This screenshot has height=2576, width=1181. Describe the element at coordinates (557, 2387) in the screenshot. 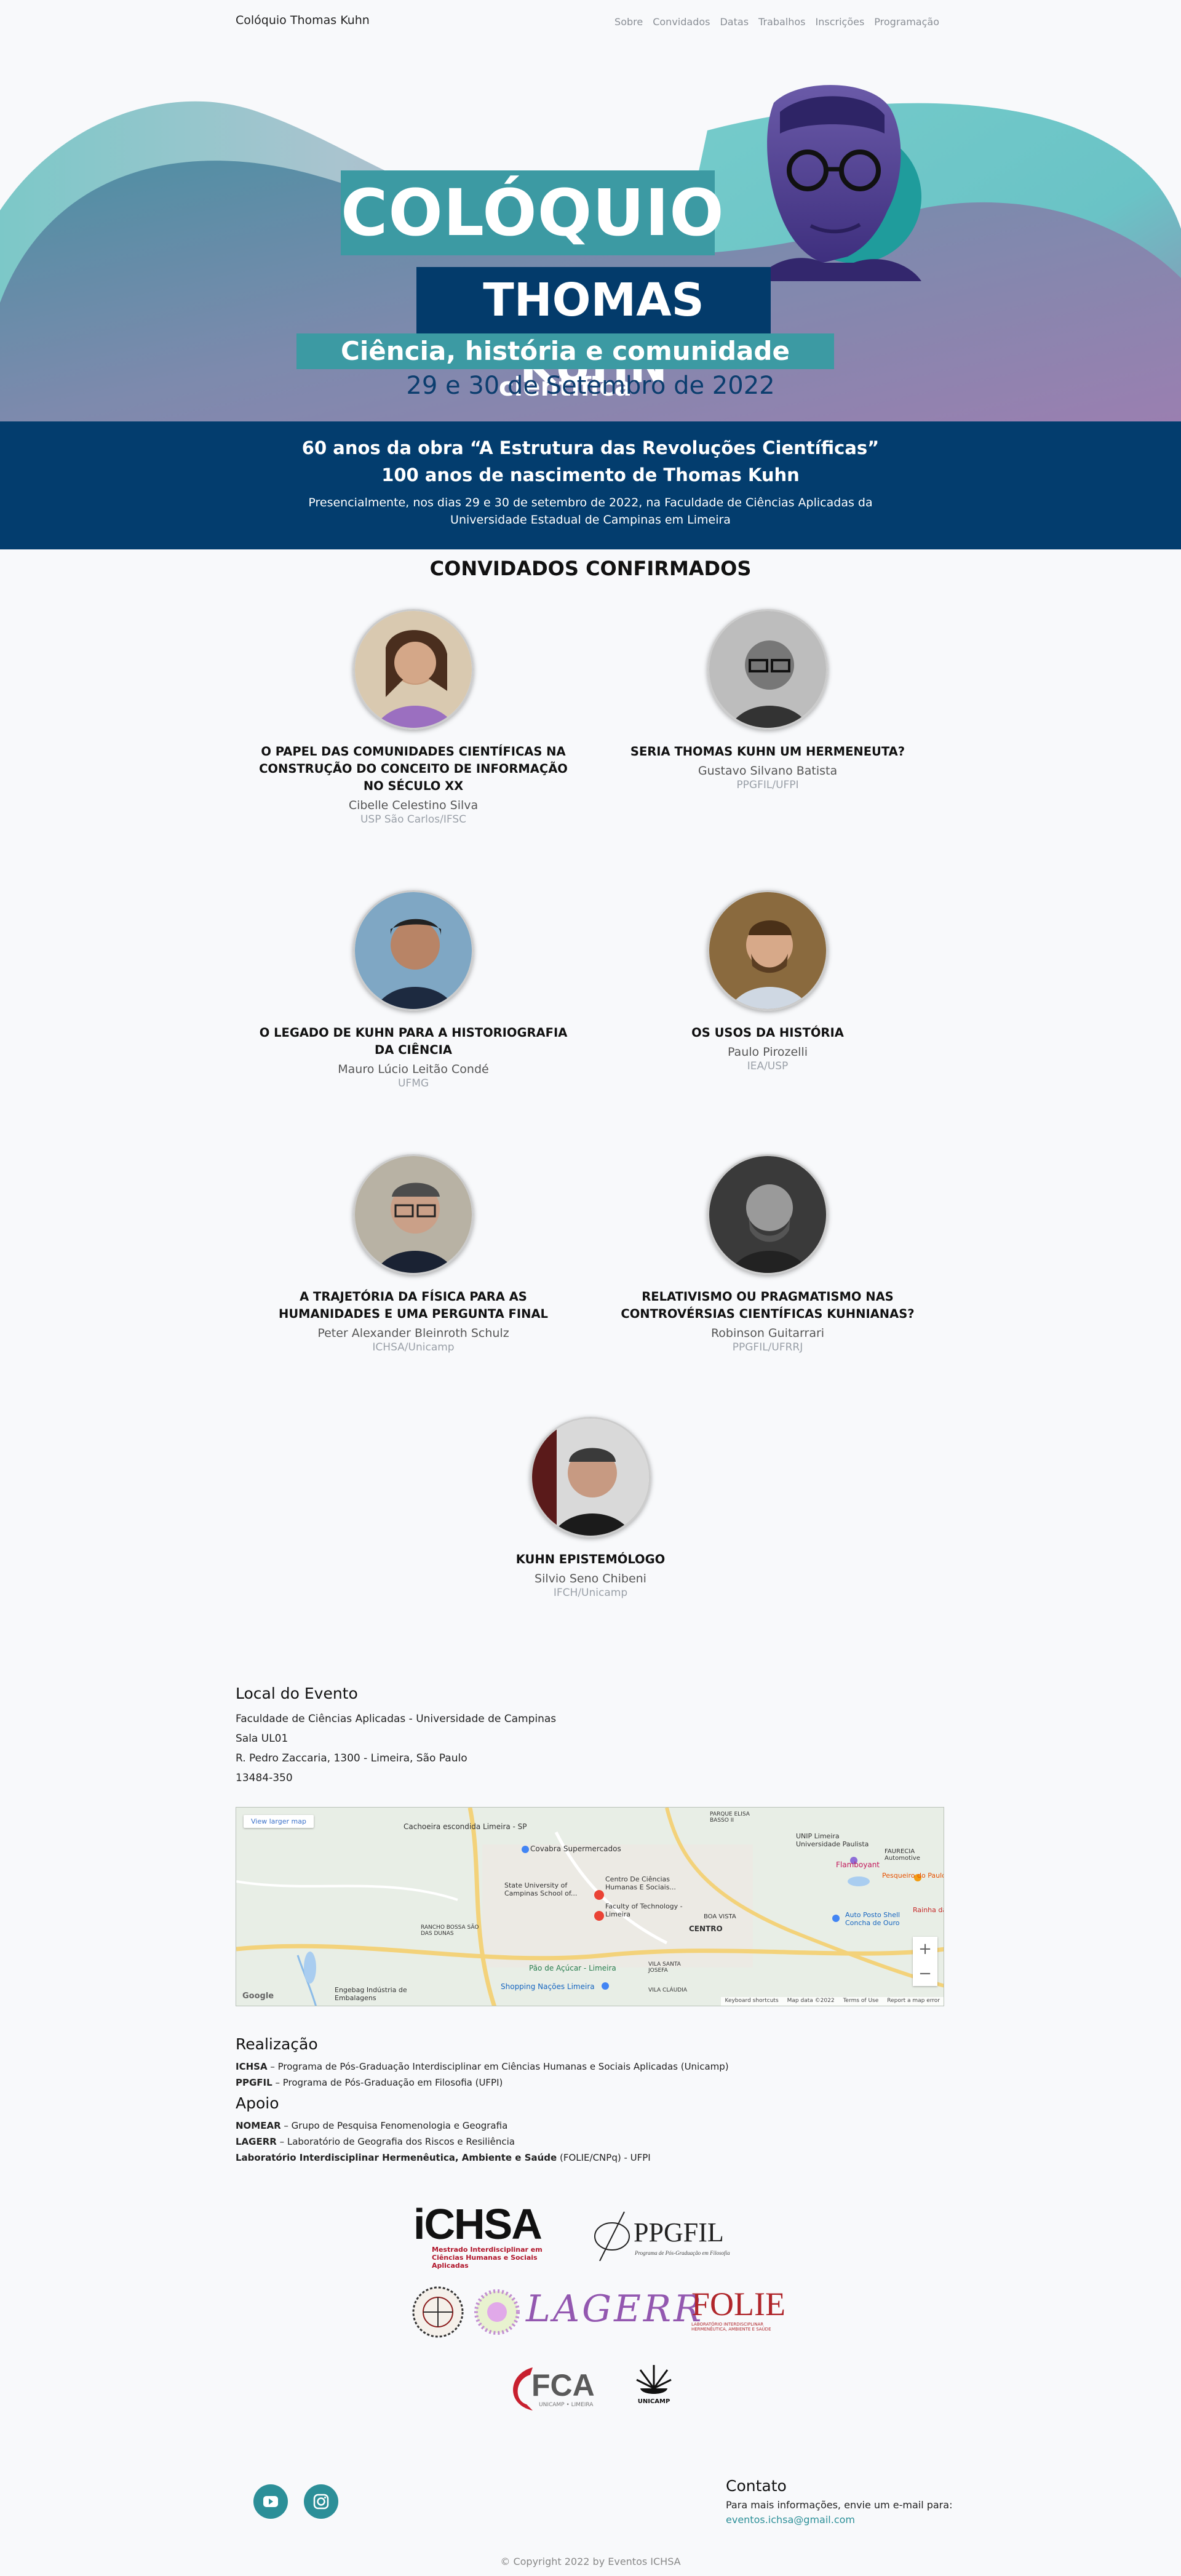

I see `fca-logo: FCA UNICAMP • LIMEIRA` at that location.